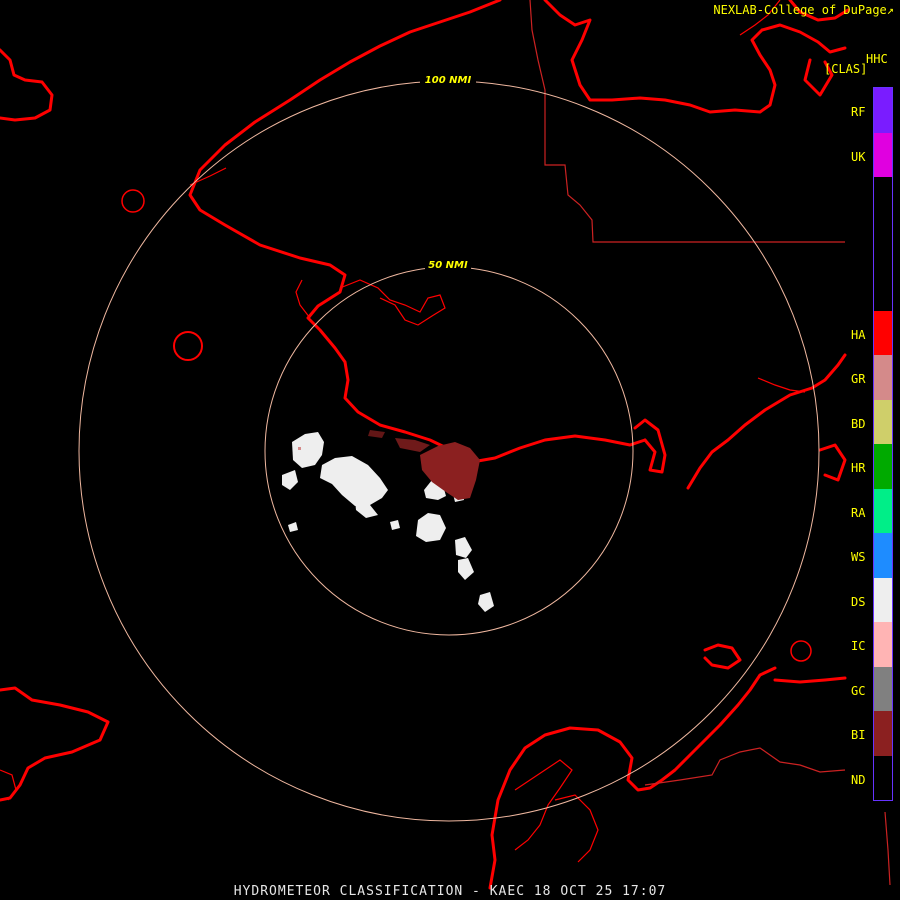  Describe the element at coordinates (858, 512) in the screenshot. I see `legend-label-ra: RA` at that location.